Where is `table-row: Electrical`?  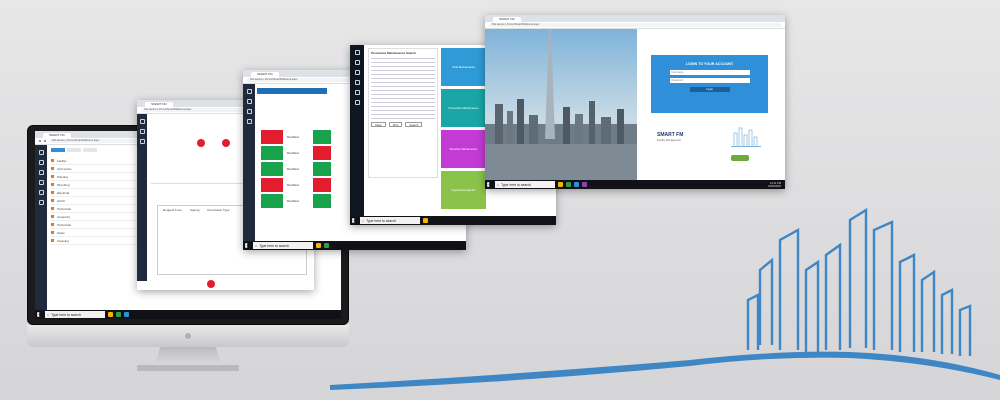 table-row: Electrical is located at coordinates (101, 193).